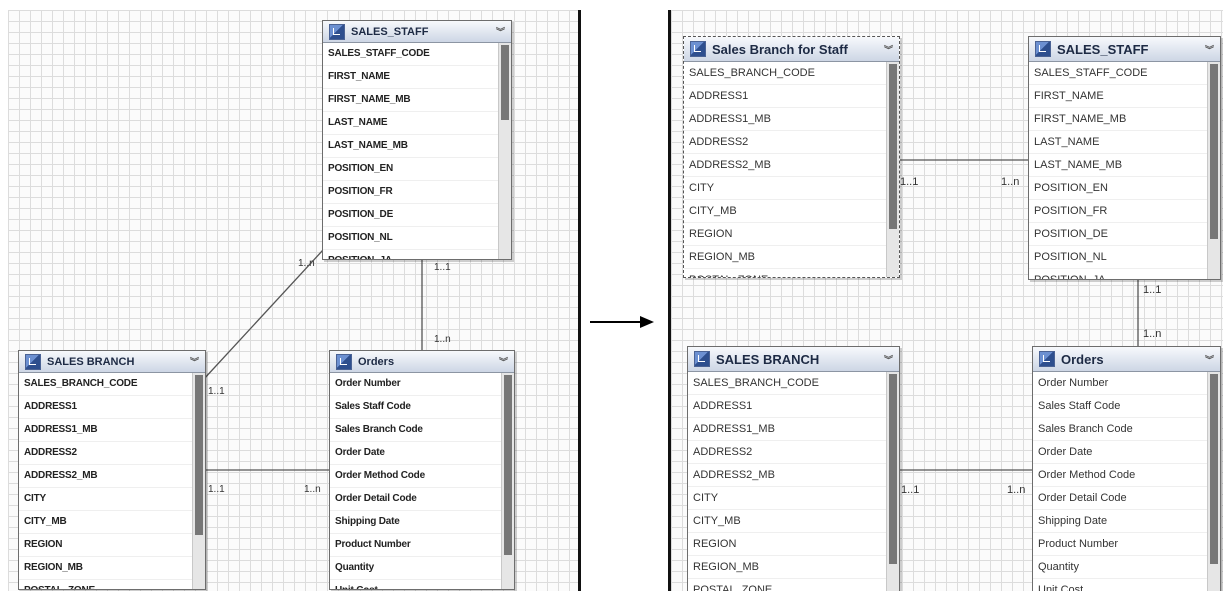 Image resolution: width=1223 pixels, height=591 pixels. Describe the element at coordinates (422, 584) in the screenshot. I see `list-item: Unit Cost` at that location.